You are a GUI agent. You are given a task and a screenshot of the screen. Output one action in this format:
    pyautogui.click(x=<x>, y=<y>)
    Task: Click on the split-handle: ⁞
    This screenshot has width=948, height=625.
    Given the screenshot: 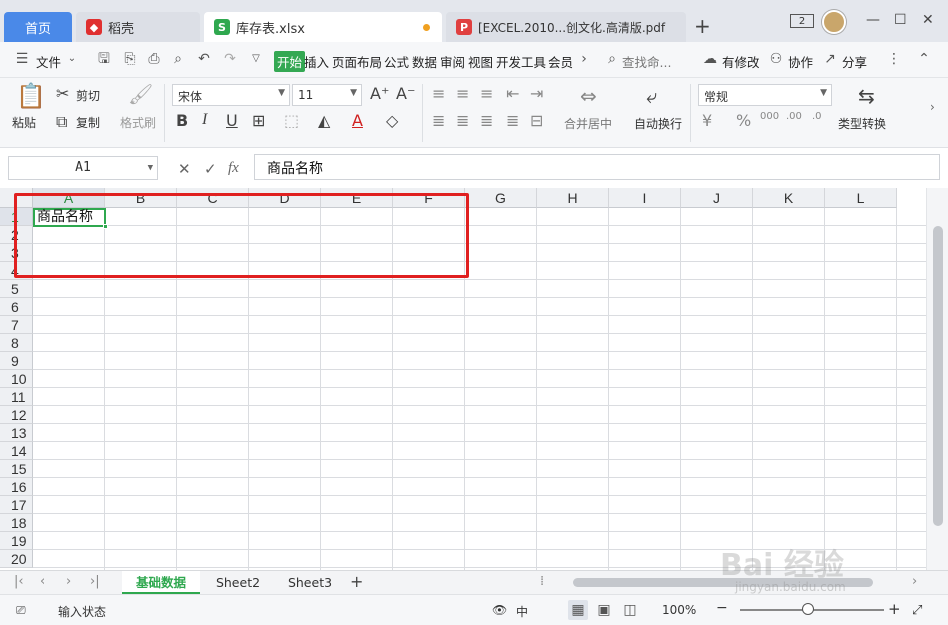 What is the action you would take?
    pyautogui.click(x=542, y=581)
    